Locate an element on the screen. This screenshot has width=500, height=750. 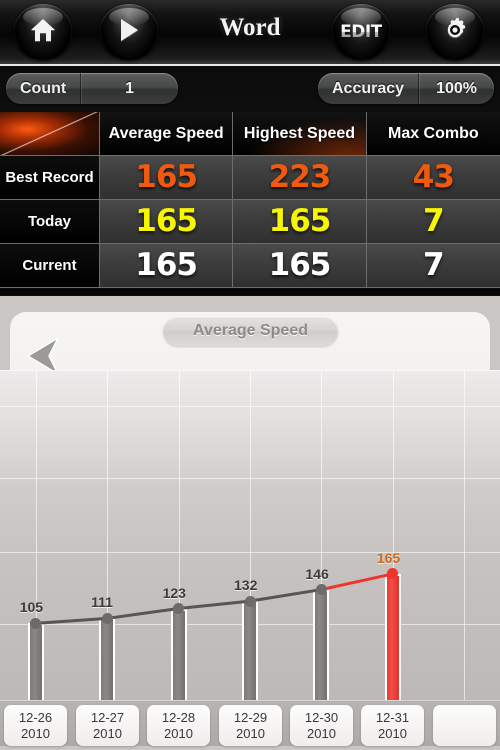
column-header-label: Max Combo is located at coordinates (433, 133).